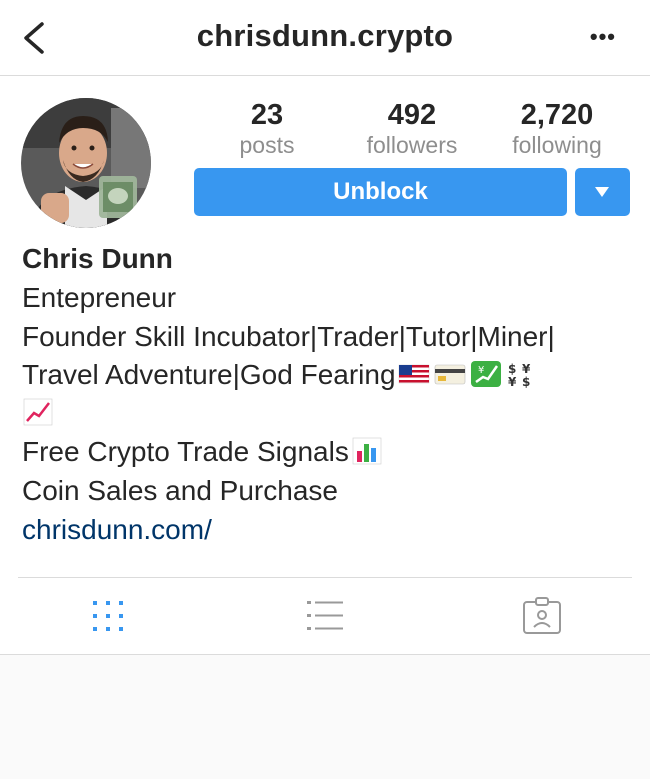  I want to click on bio-line: Free Crypto Trade Signals, so click(185, 451).